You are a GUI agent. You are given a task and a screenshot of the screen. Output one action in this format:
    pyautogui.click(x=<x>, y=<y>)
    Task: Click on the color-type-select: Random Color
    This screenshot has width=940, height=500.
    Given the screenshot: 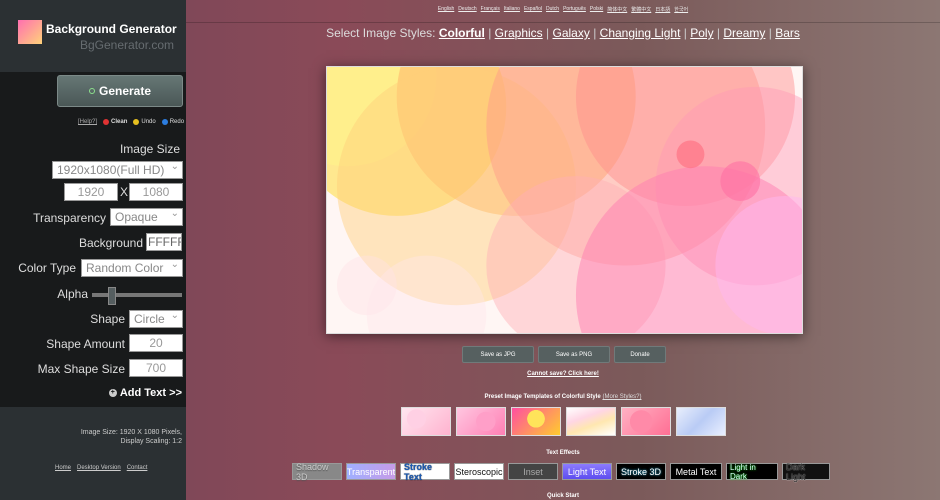 What is the action you would take?
    pyautogui.click(x=132, y=268)
    